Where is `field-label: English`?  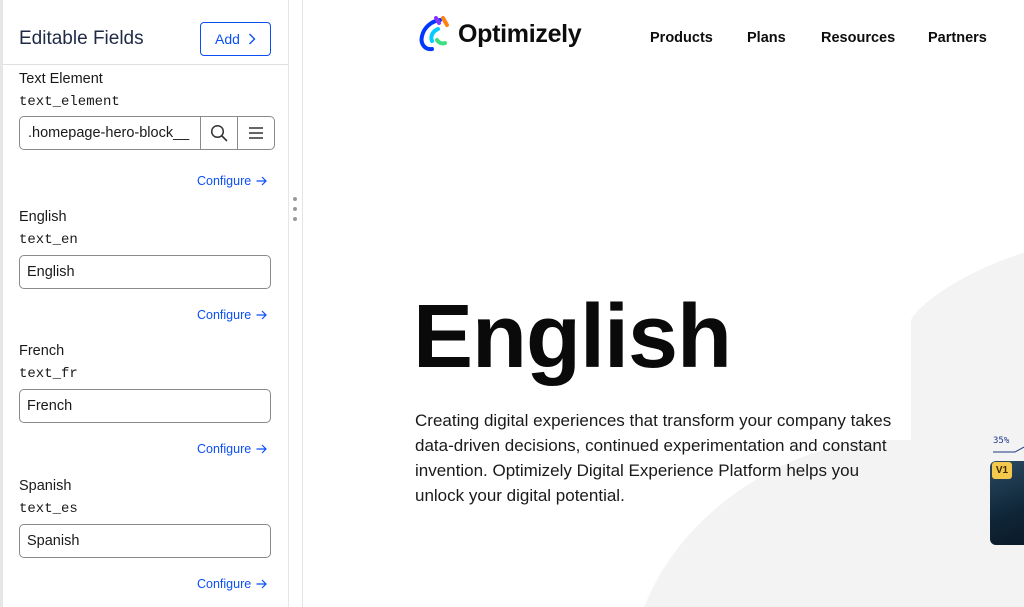 field-label: English is located at coordinates (43, 217).